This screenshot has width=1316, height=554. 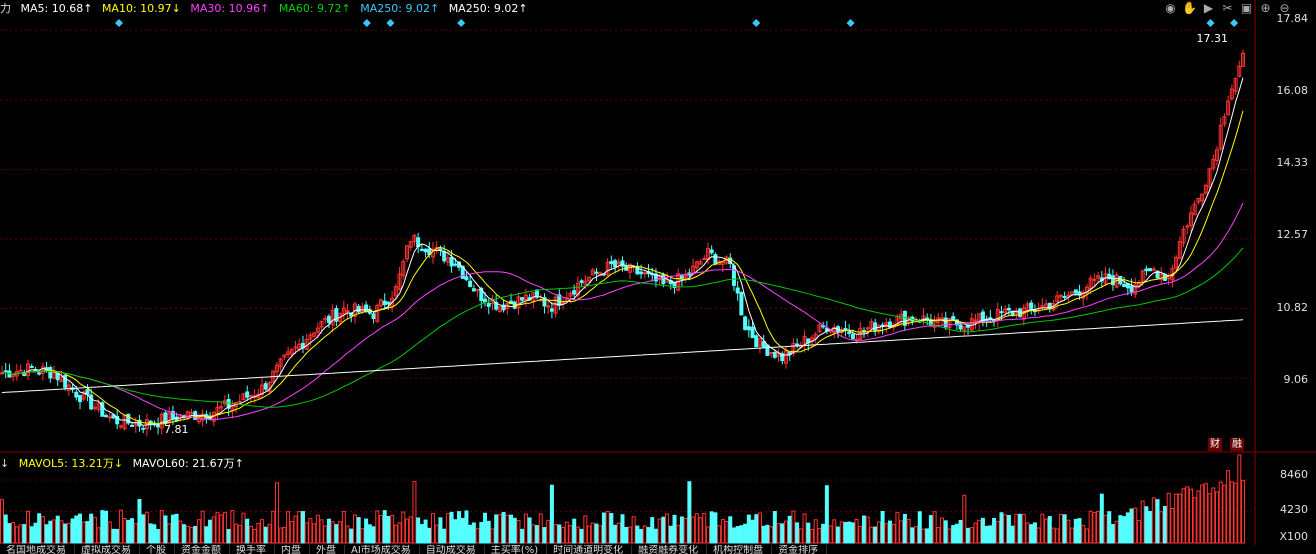 I want to click on lock-icon: ▣, so click(x=1246, y=8).